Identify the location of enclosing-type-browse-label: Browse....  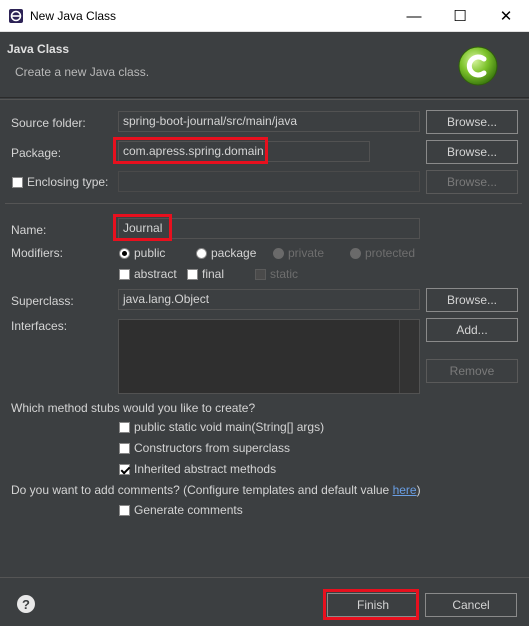
(471, 182).